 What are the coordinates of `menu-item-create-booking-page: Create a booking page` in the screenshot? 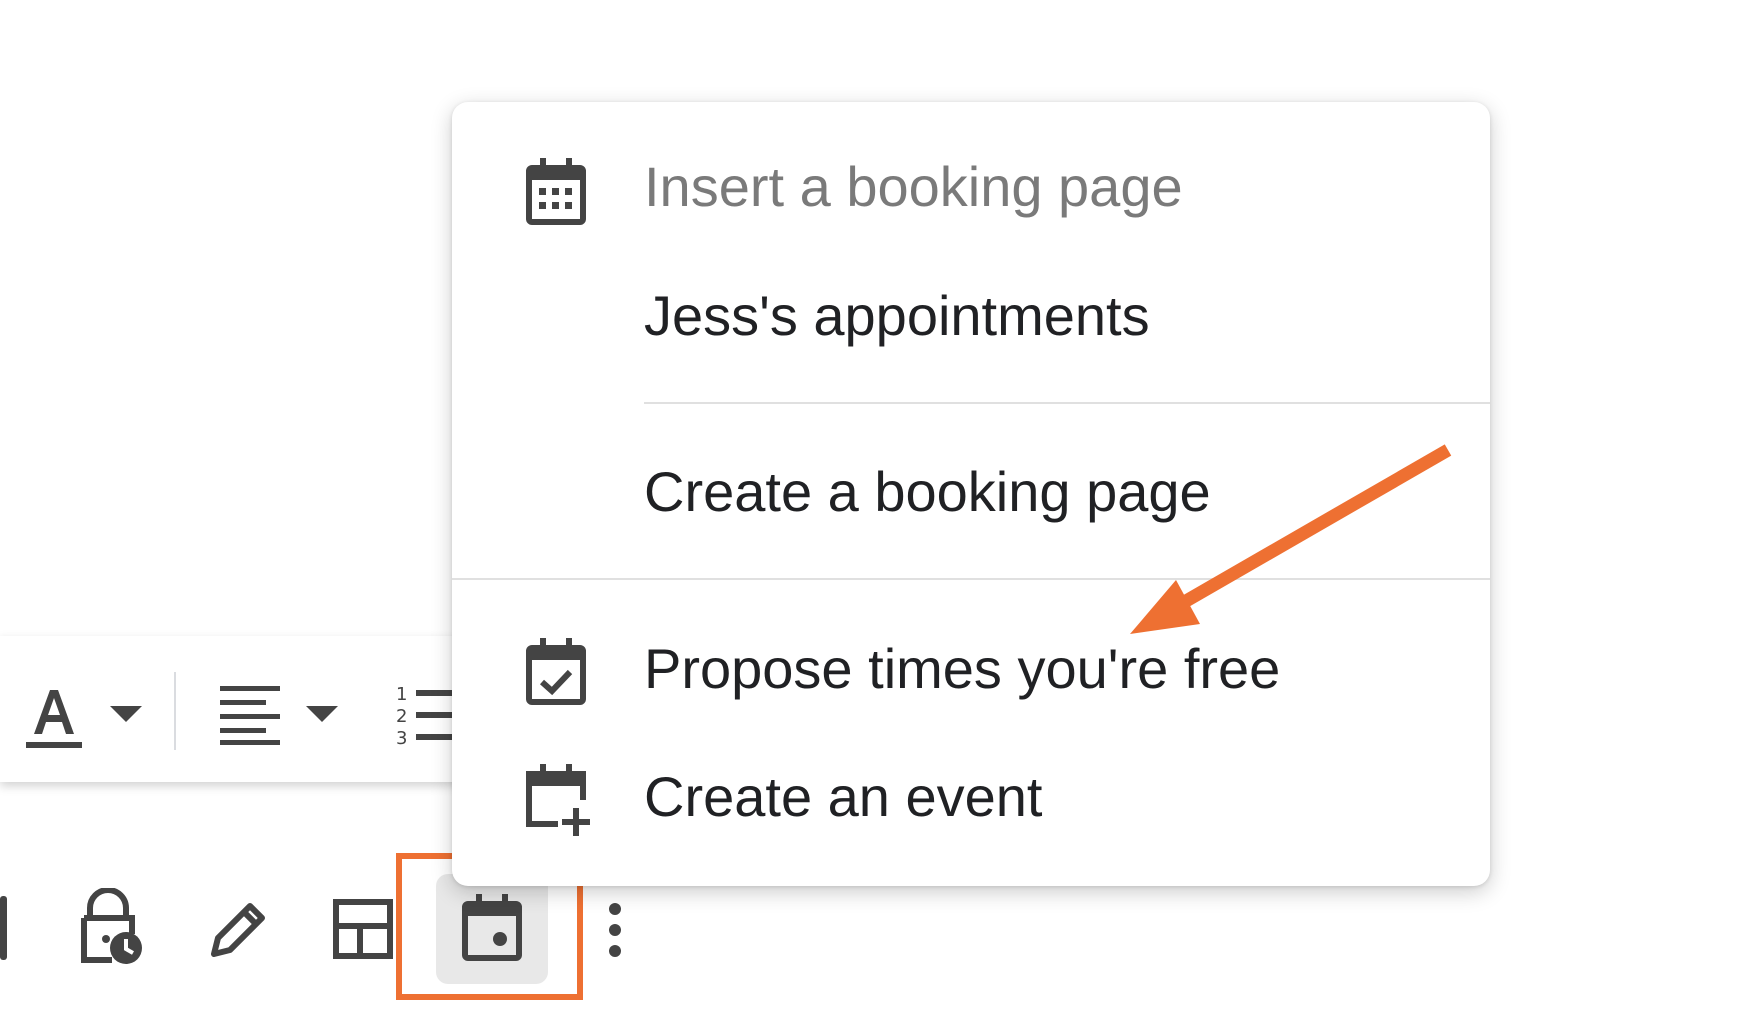 It's located at (927, 492).